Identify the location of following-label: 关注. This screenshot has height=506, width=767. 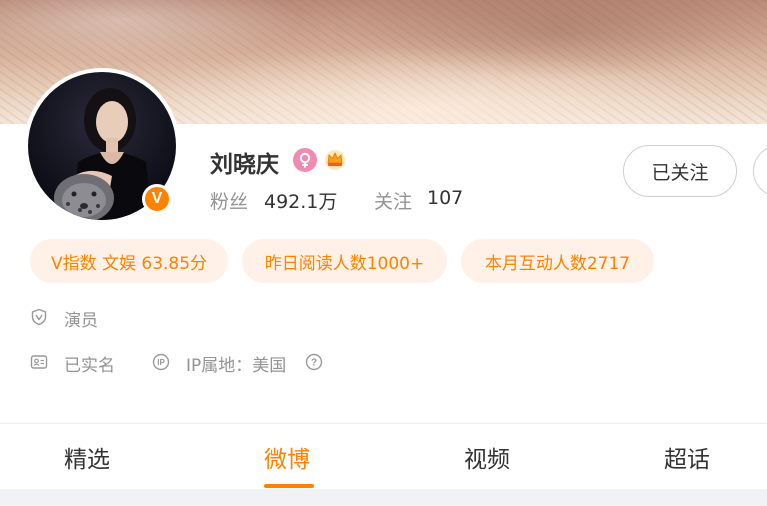
(393, 200).